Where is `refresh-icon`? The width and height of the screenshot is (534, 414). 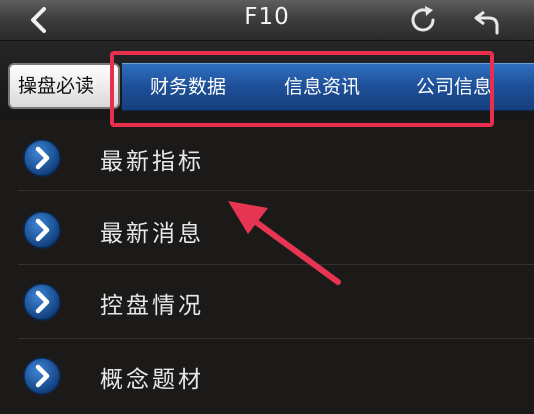 refresh-icon is located at coordinates (423, 20).